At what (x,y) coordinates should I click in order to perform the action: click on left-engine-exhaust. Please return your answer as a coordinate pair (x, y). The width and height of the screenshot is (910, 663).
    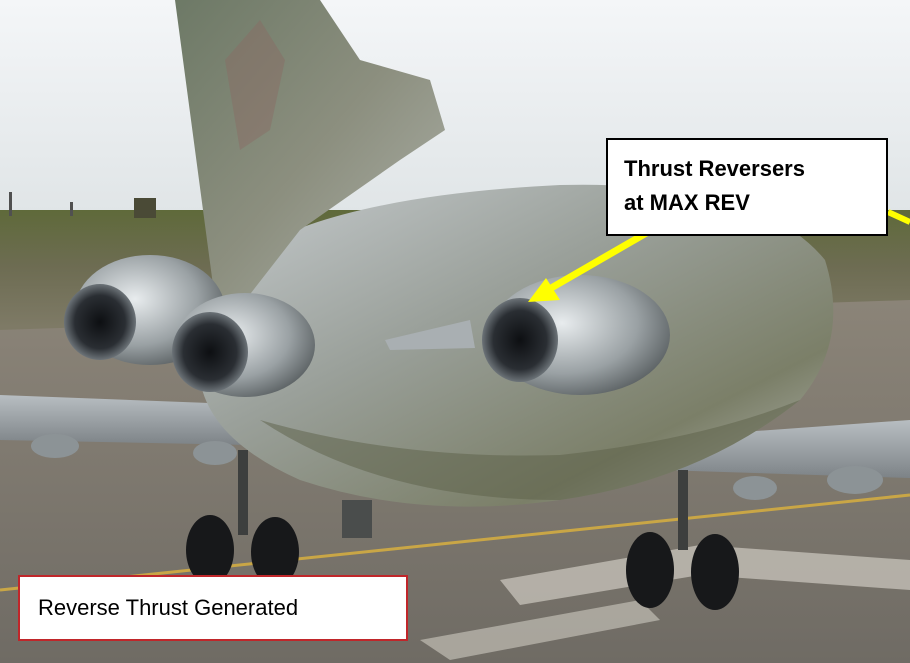
    Looking at the image, I should click on (100, 322).